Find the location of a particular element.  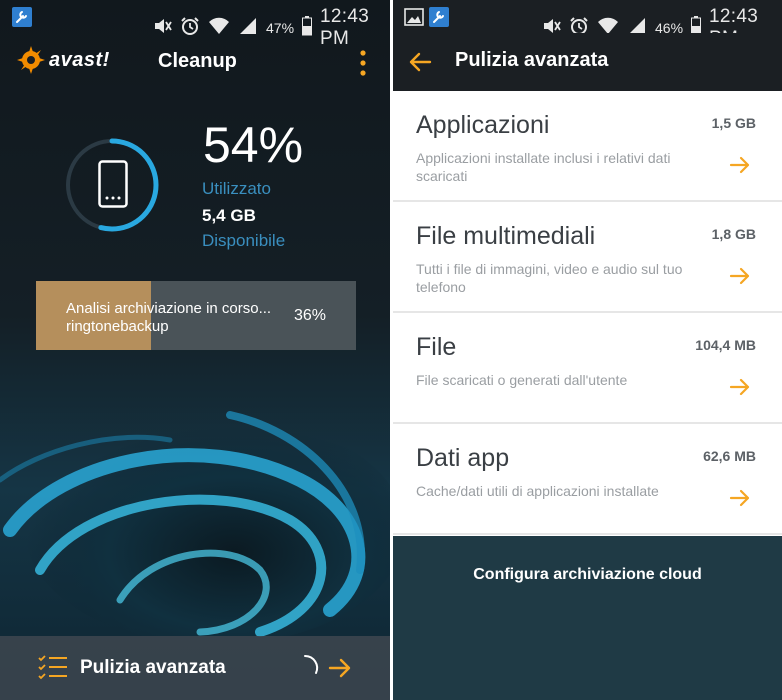

used-label: Utilizzato is located at coordinates (236, 188).